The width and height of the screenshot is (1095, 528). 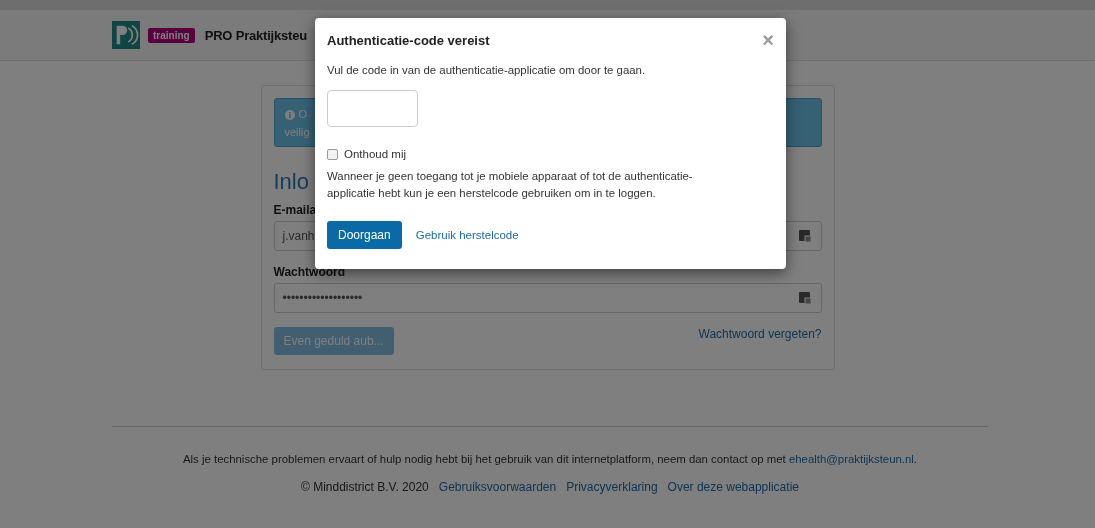 I want to click on copyright-text: © Minddistrict B.V. 2020, so click(x=365, y=487).